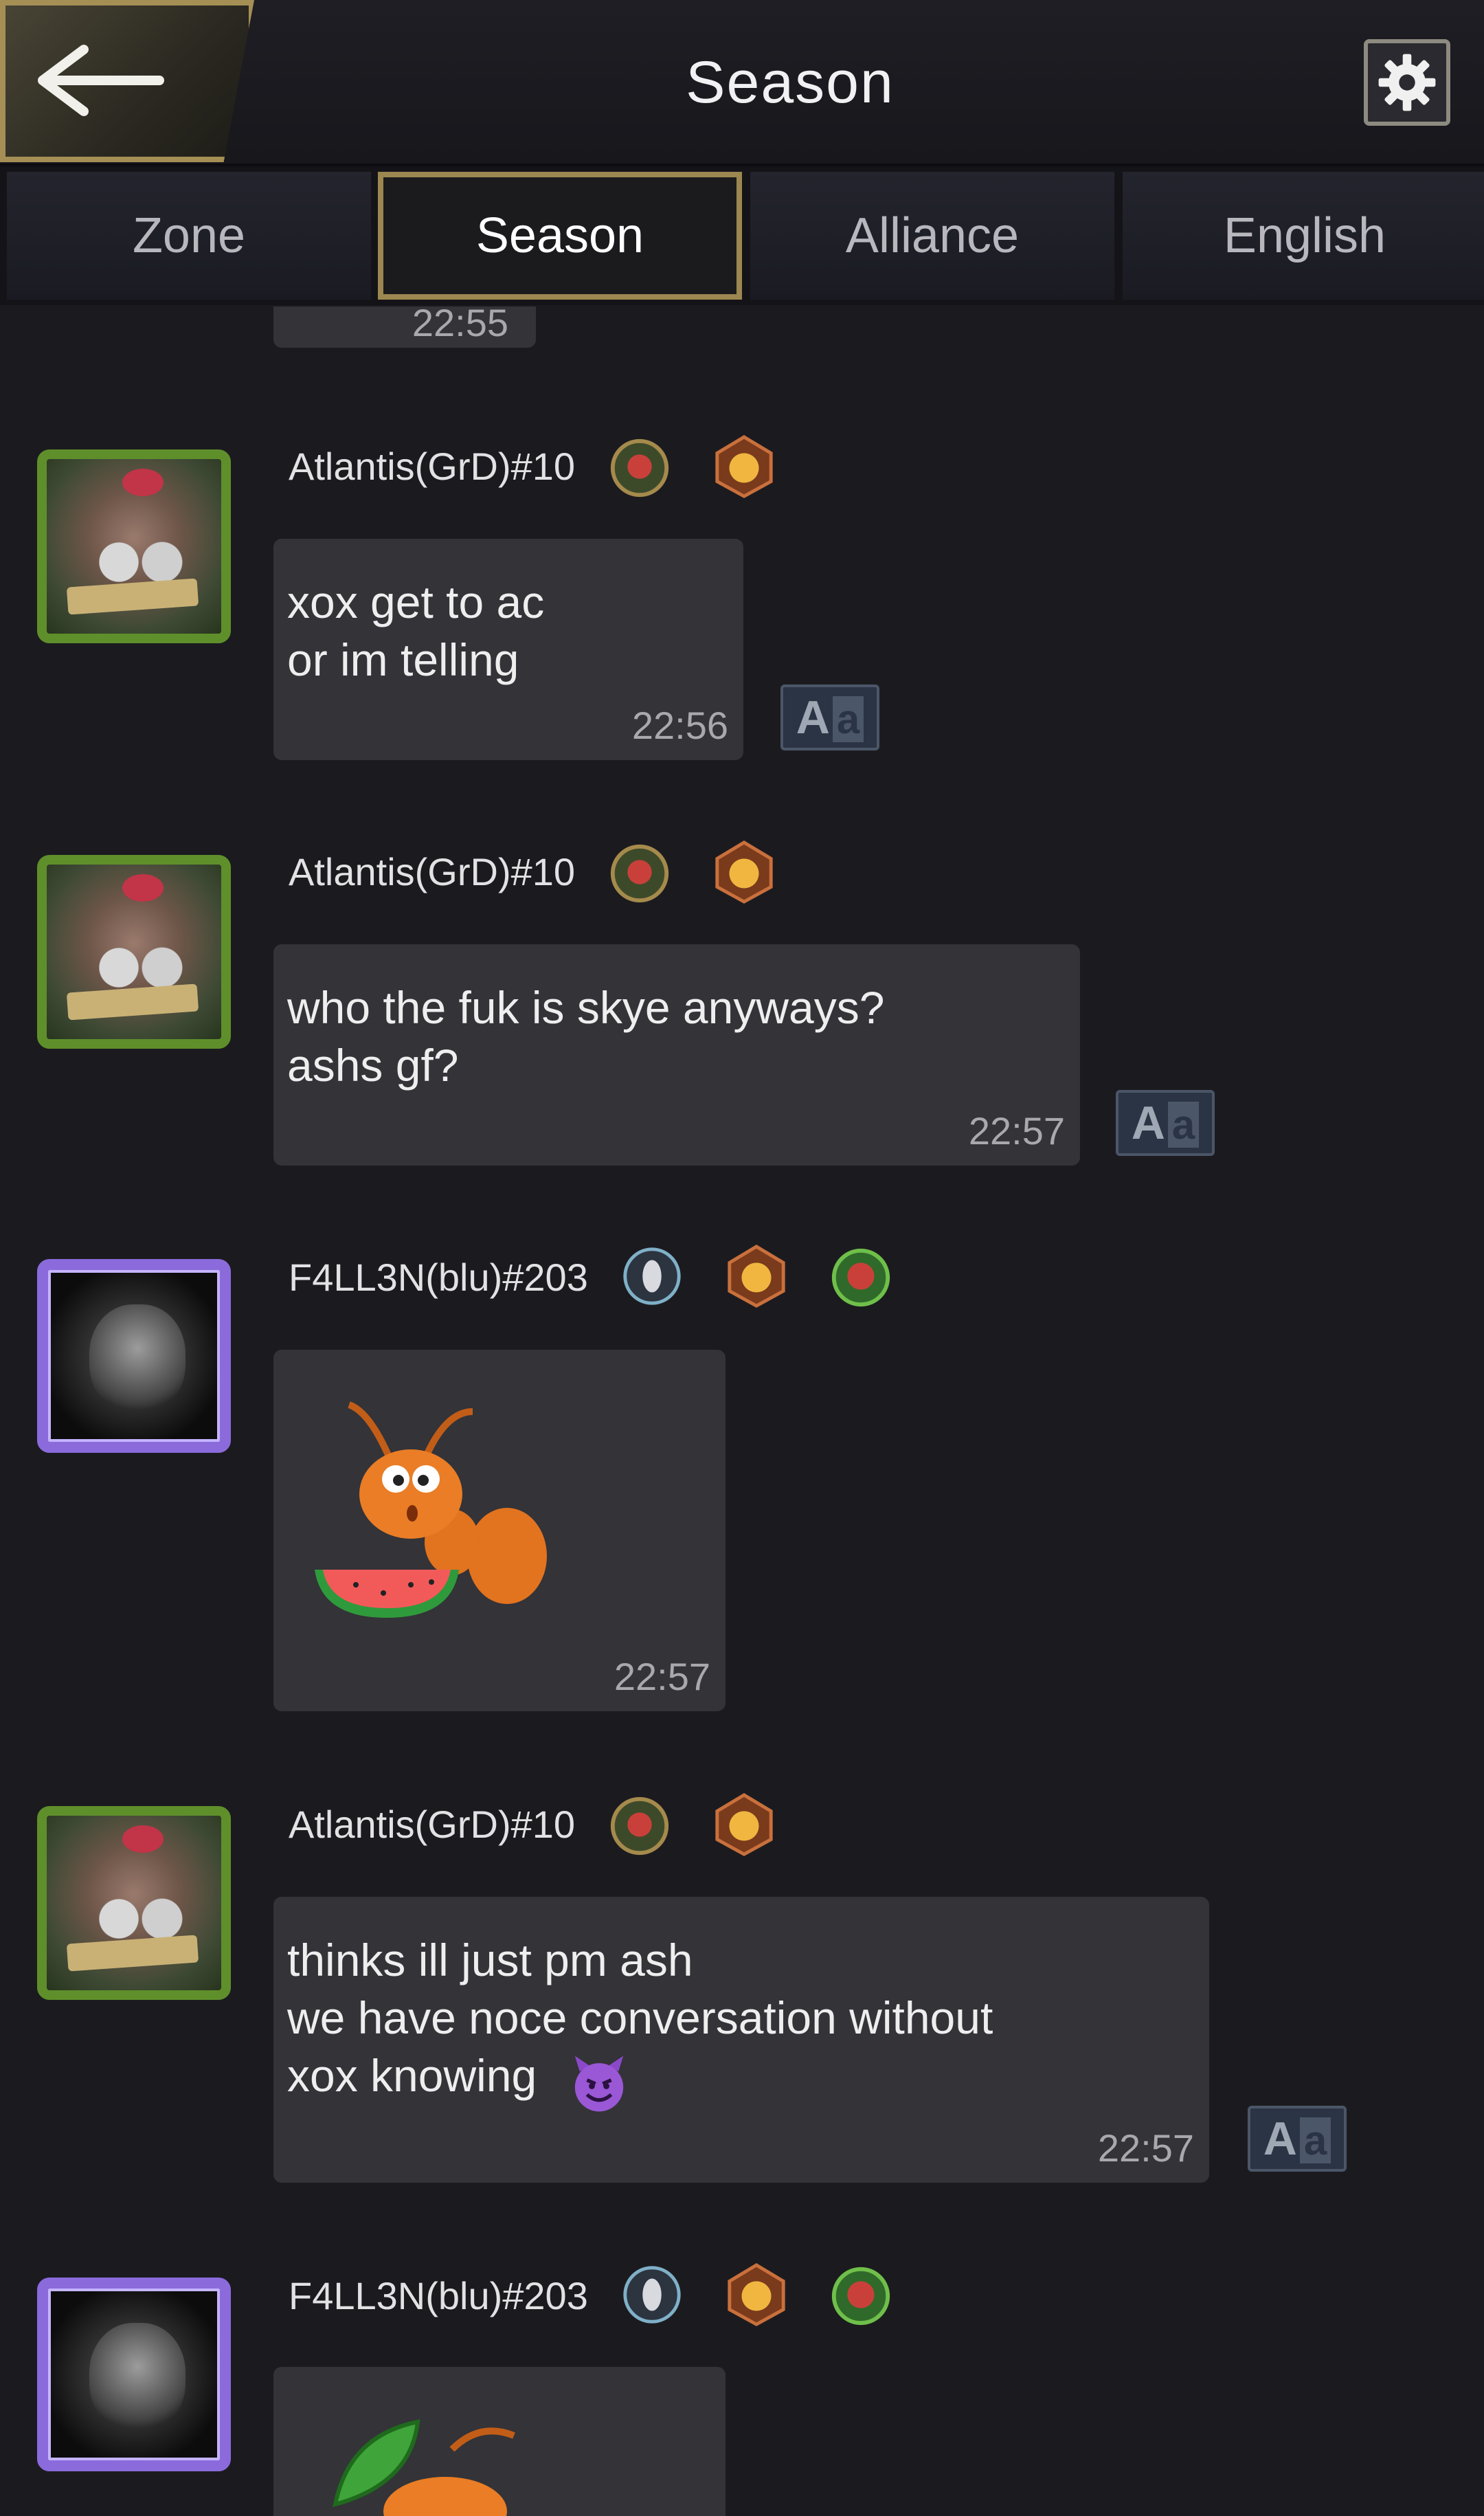 The height and width of the screenshot is (2516, 1484). Describe the element at coordinates (460, 325) in the screenshot. I see `message-time: 22:55` at that location.